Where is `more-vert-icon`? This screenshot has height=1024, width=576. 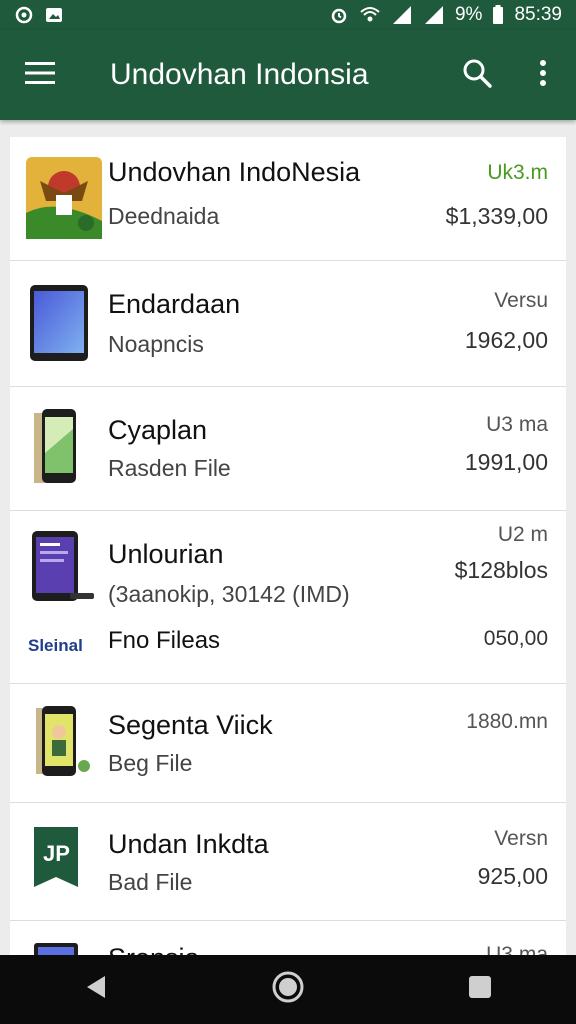
more-vert-icon is located at coordinates (543, 75).